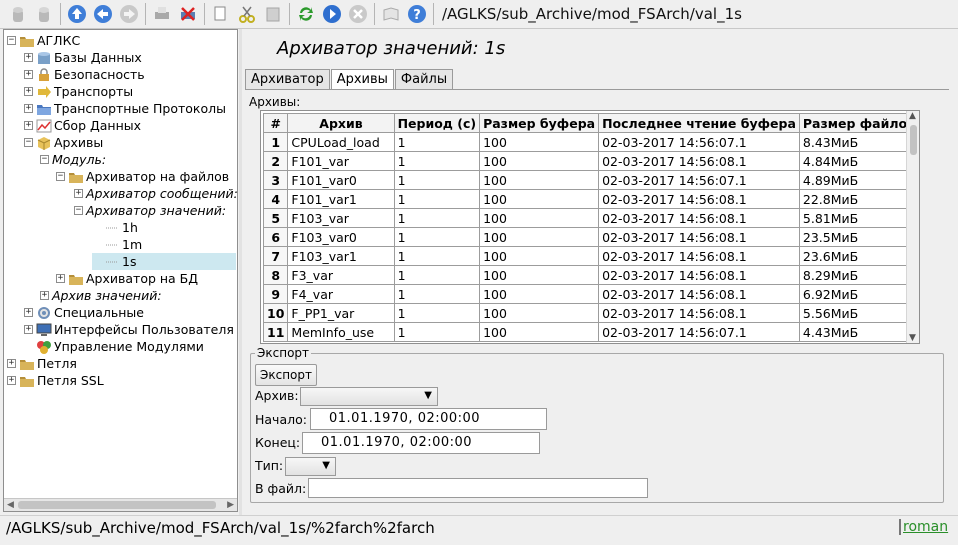  I want to click on manual-icon, so click(391, 14).